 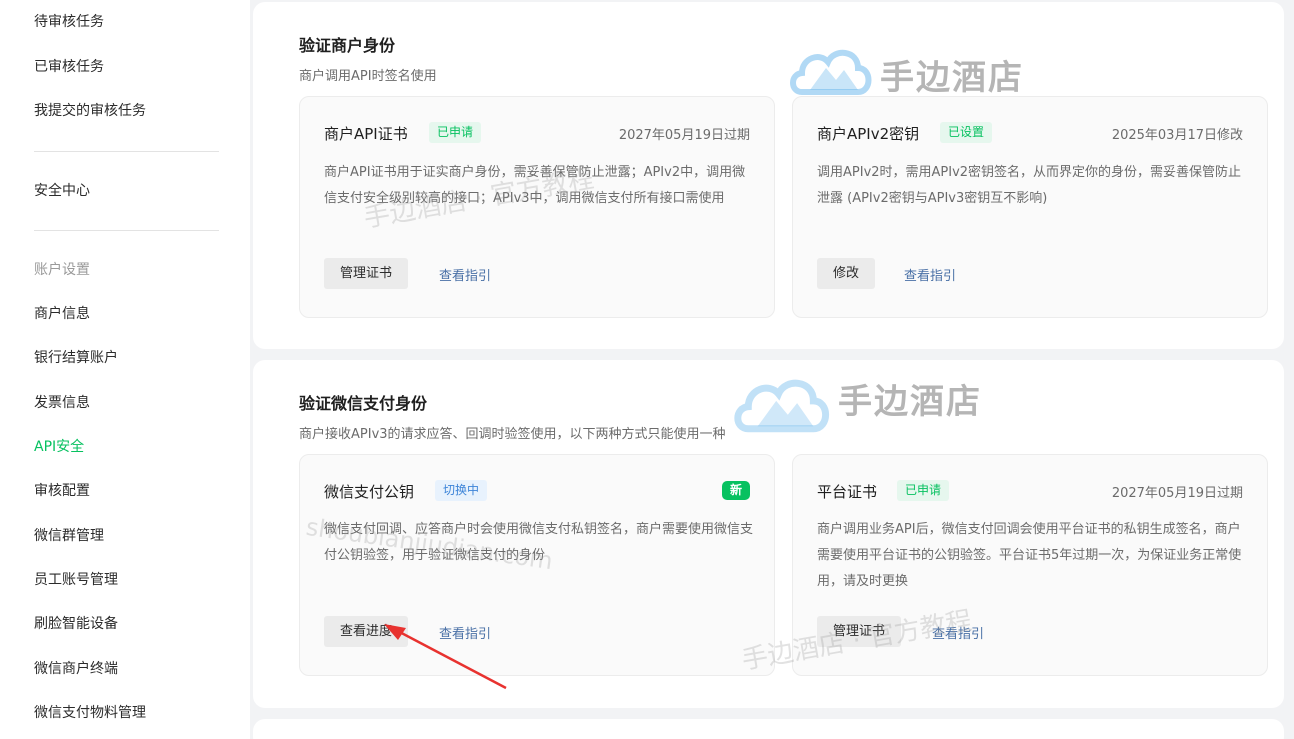 I want to click on sidebar-item-bank-account: 银行结算账户, so click(x=76, y=358).